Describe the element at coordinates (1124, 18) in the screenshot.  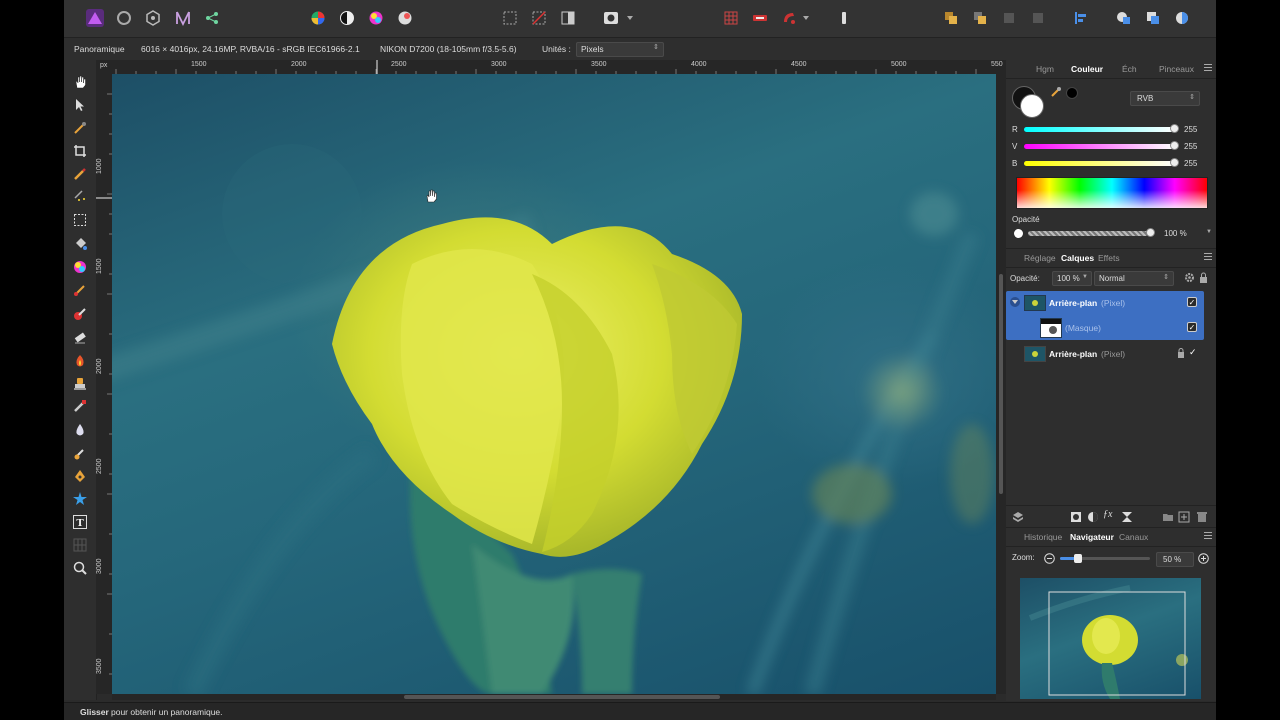
I see `boolean-add-icon` at that location.